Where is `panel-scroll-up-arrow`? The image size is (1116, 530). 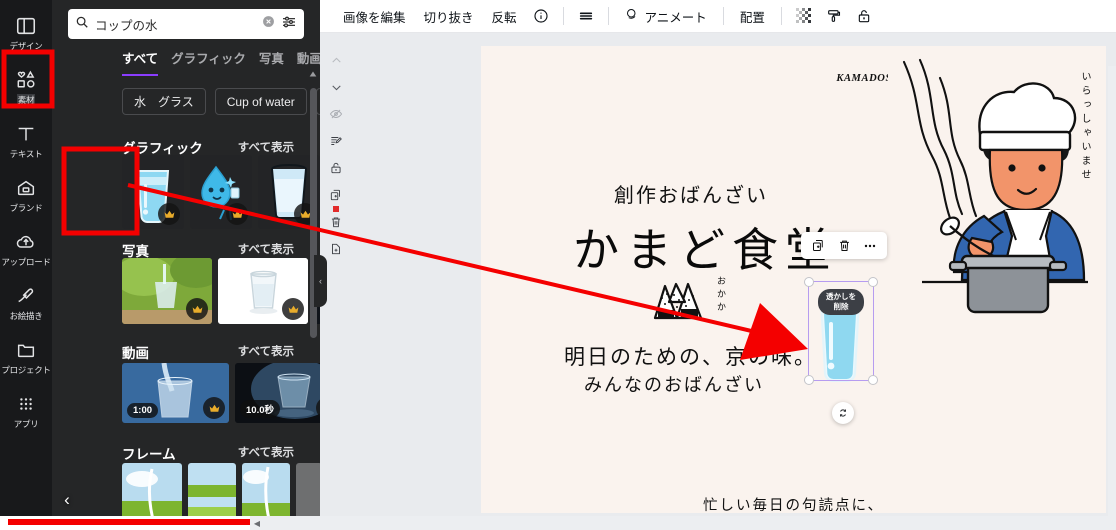
panel-scroll-up-arrow is located at coordinates (313, 71).